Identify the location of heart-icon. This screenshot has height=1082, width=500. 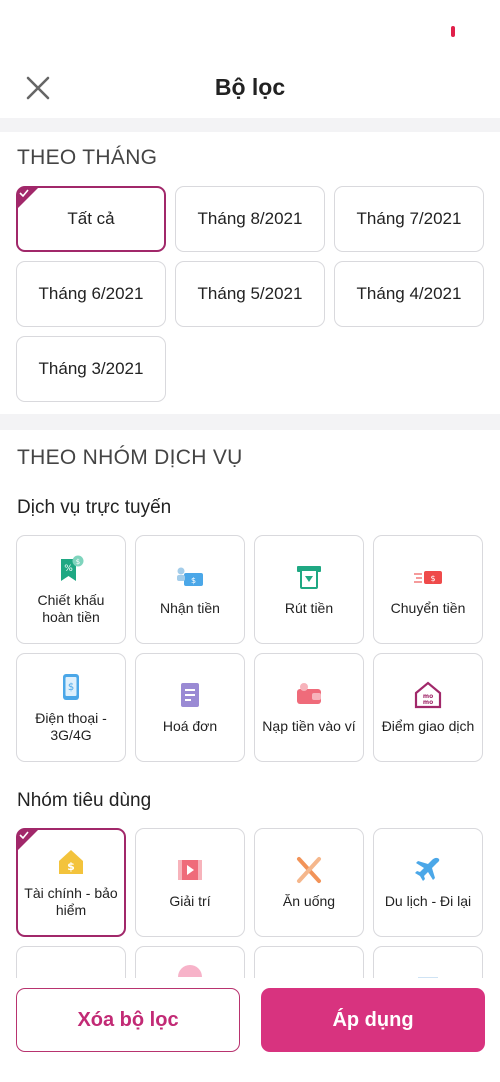
(190, 971).